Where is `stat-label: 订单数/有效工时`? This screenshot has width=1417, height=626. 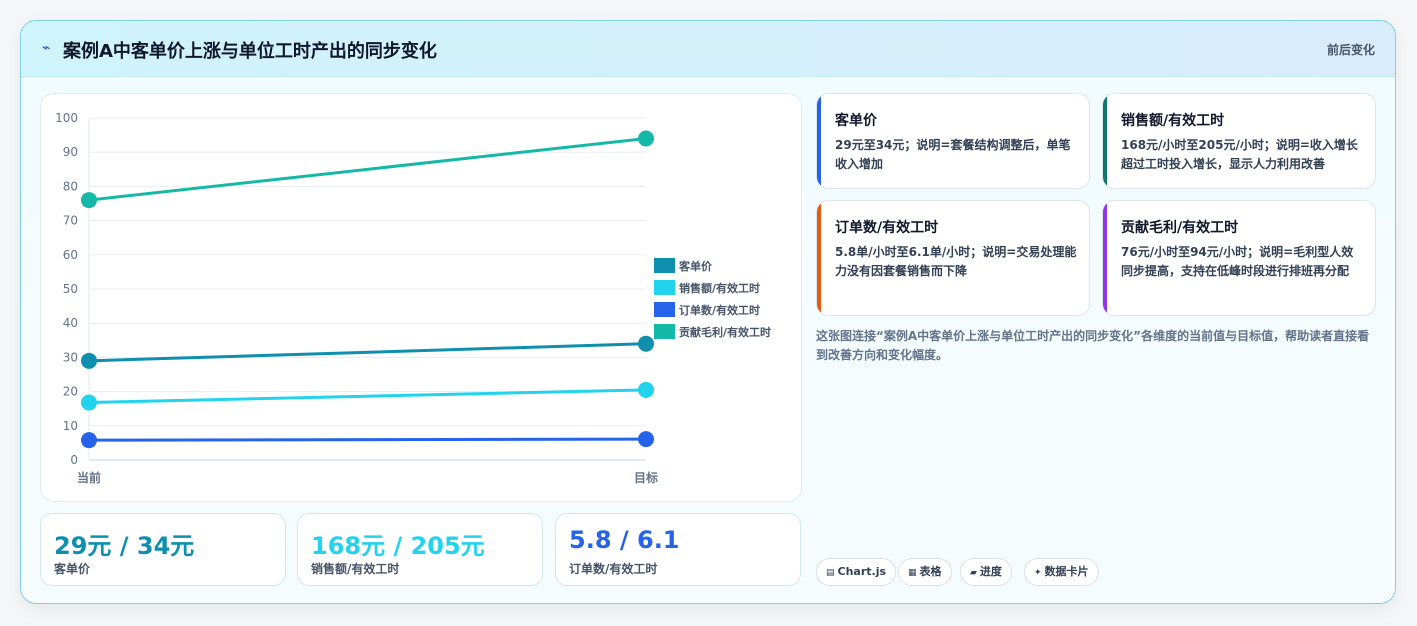
stat-label: 订单数/有效工时 is located at coordinates (613, 569).